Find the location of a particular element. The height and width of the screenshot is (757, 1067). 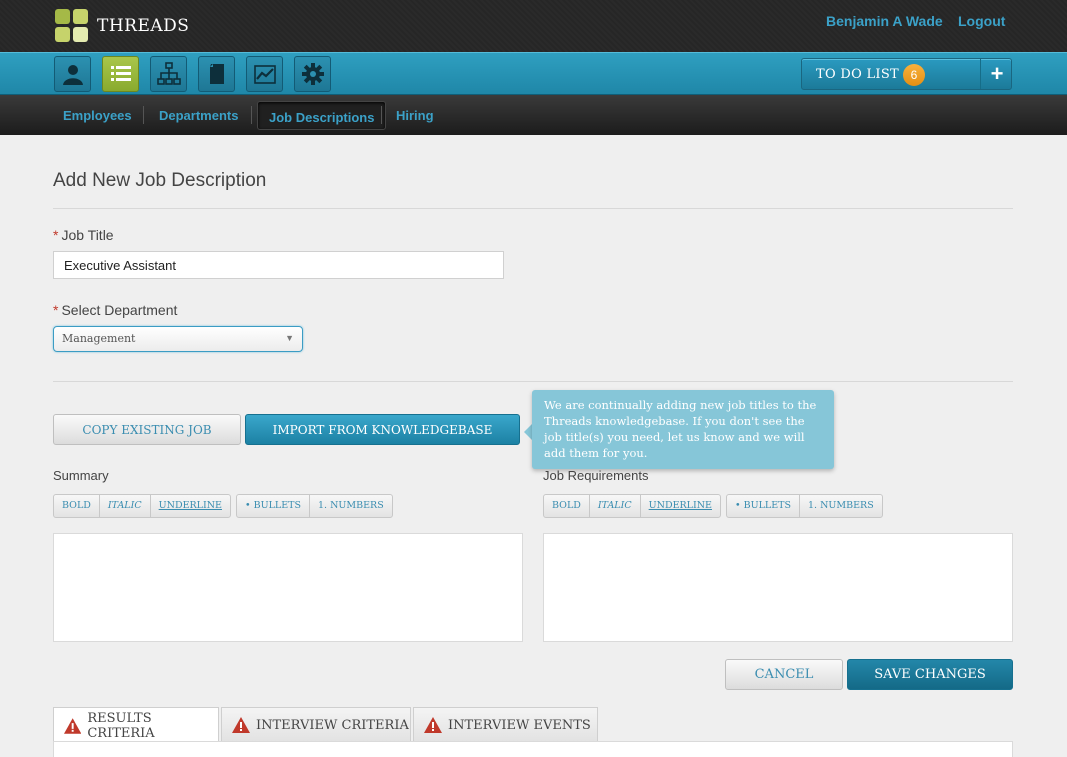

requirements-numbers-button: 1. NUMBERS is located at coordinates (841, 506).